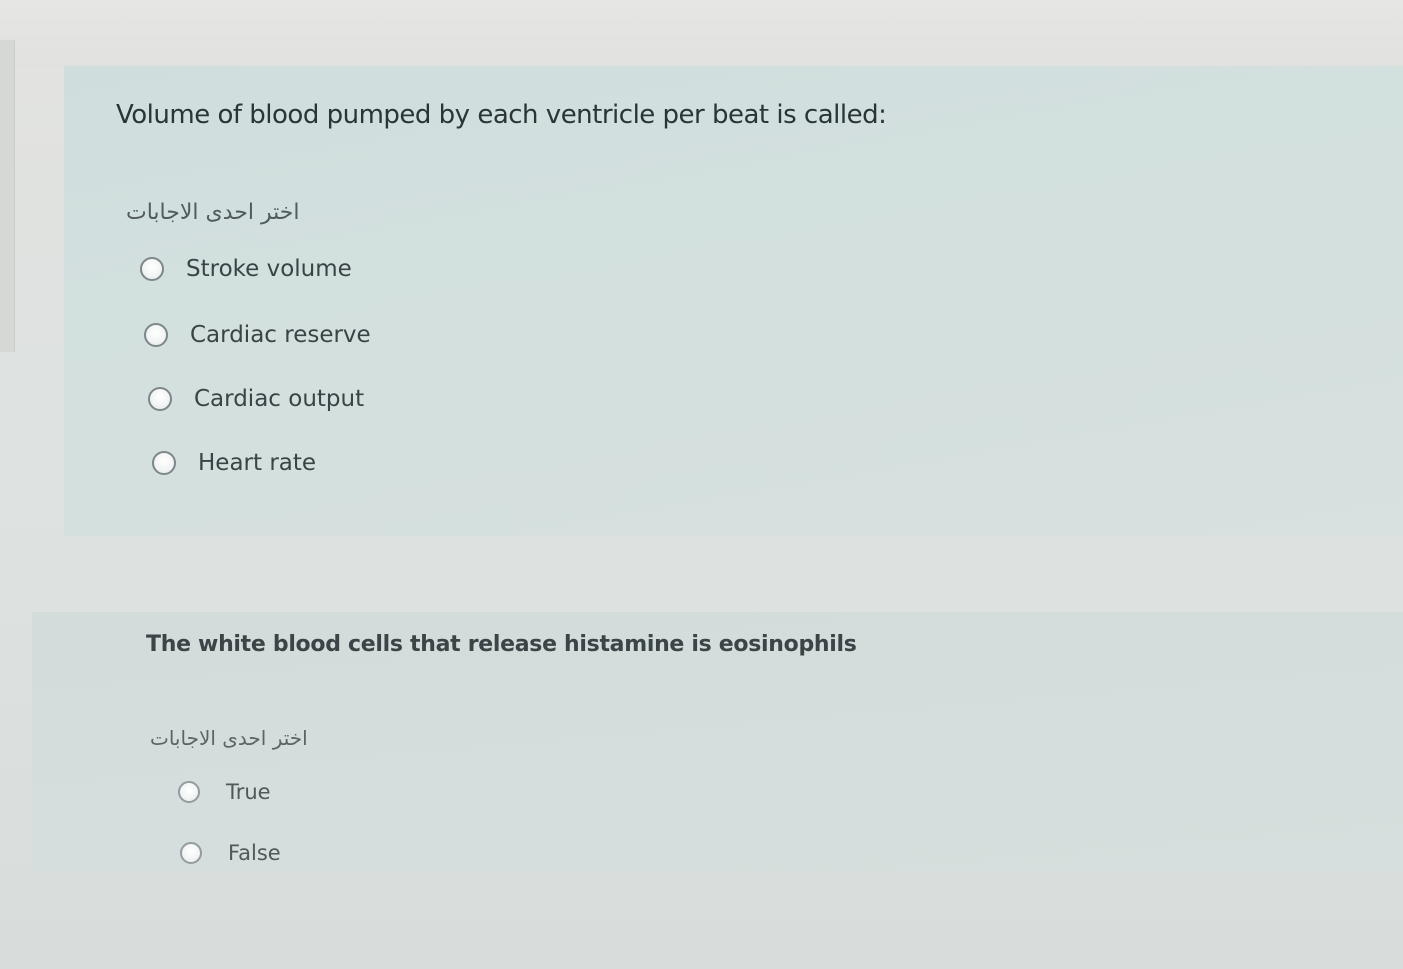 The width and height of the screenshot is (1403, 969). I want to click on answer-option-cardiac-output: Cardiac output, so click(256, 399).